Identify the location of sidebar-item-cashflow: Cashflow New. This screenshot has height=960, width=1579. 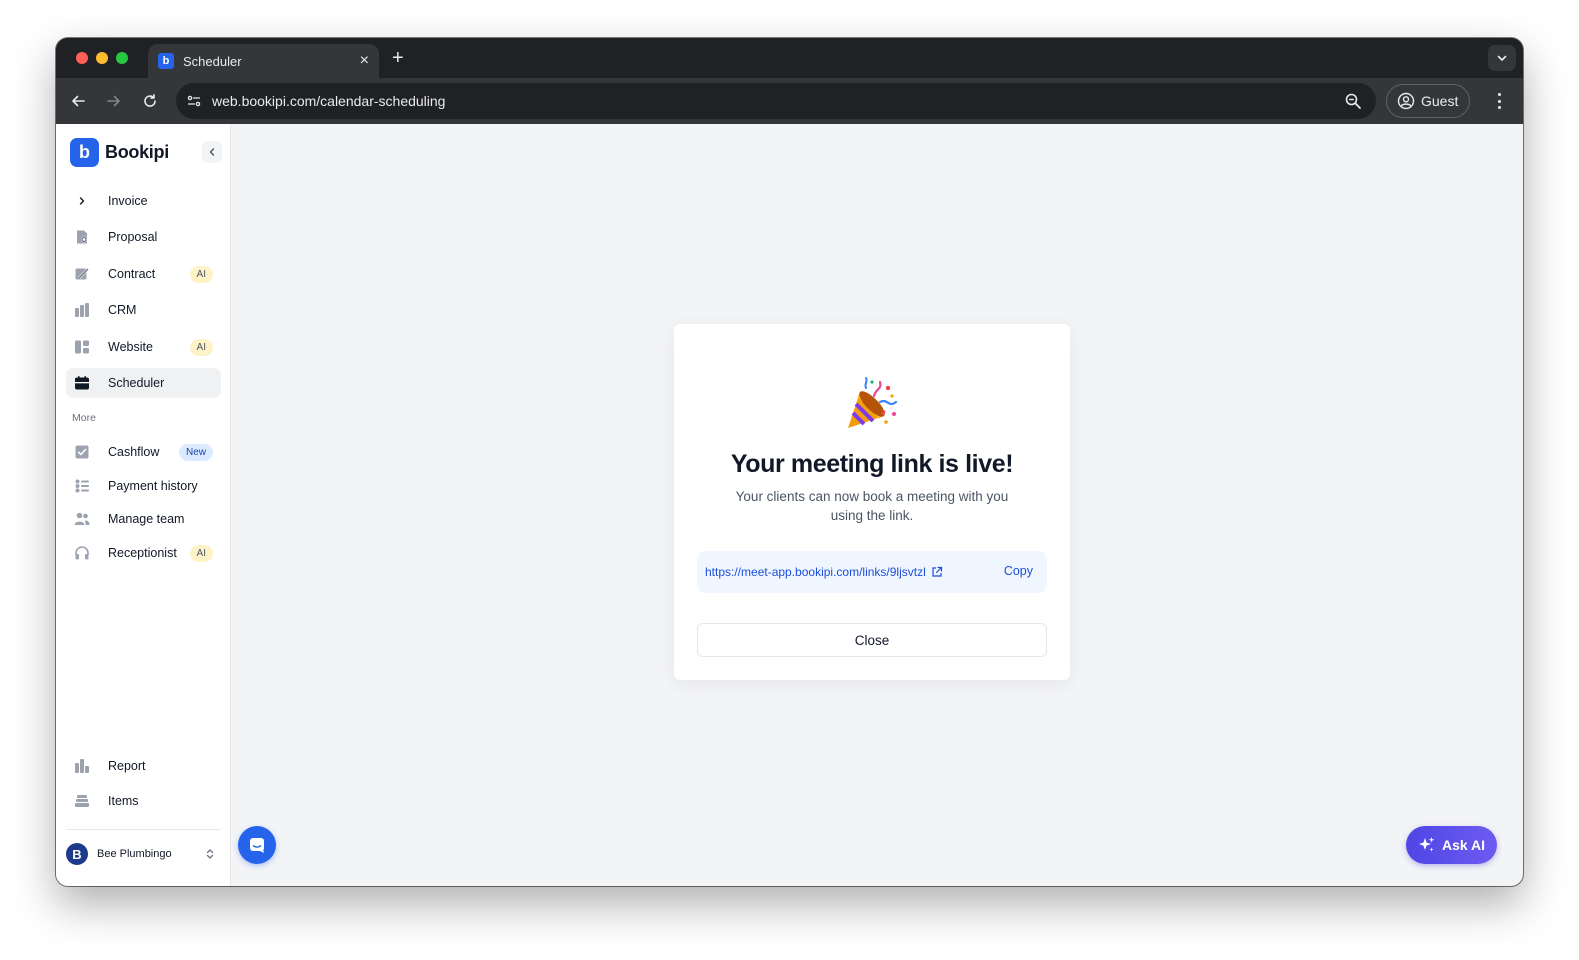
(143, 452).